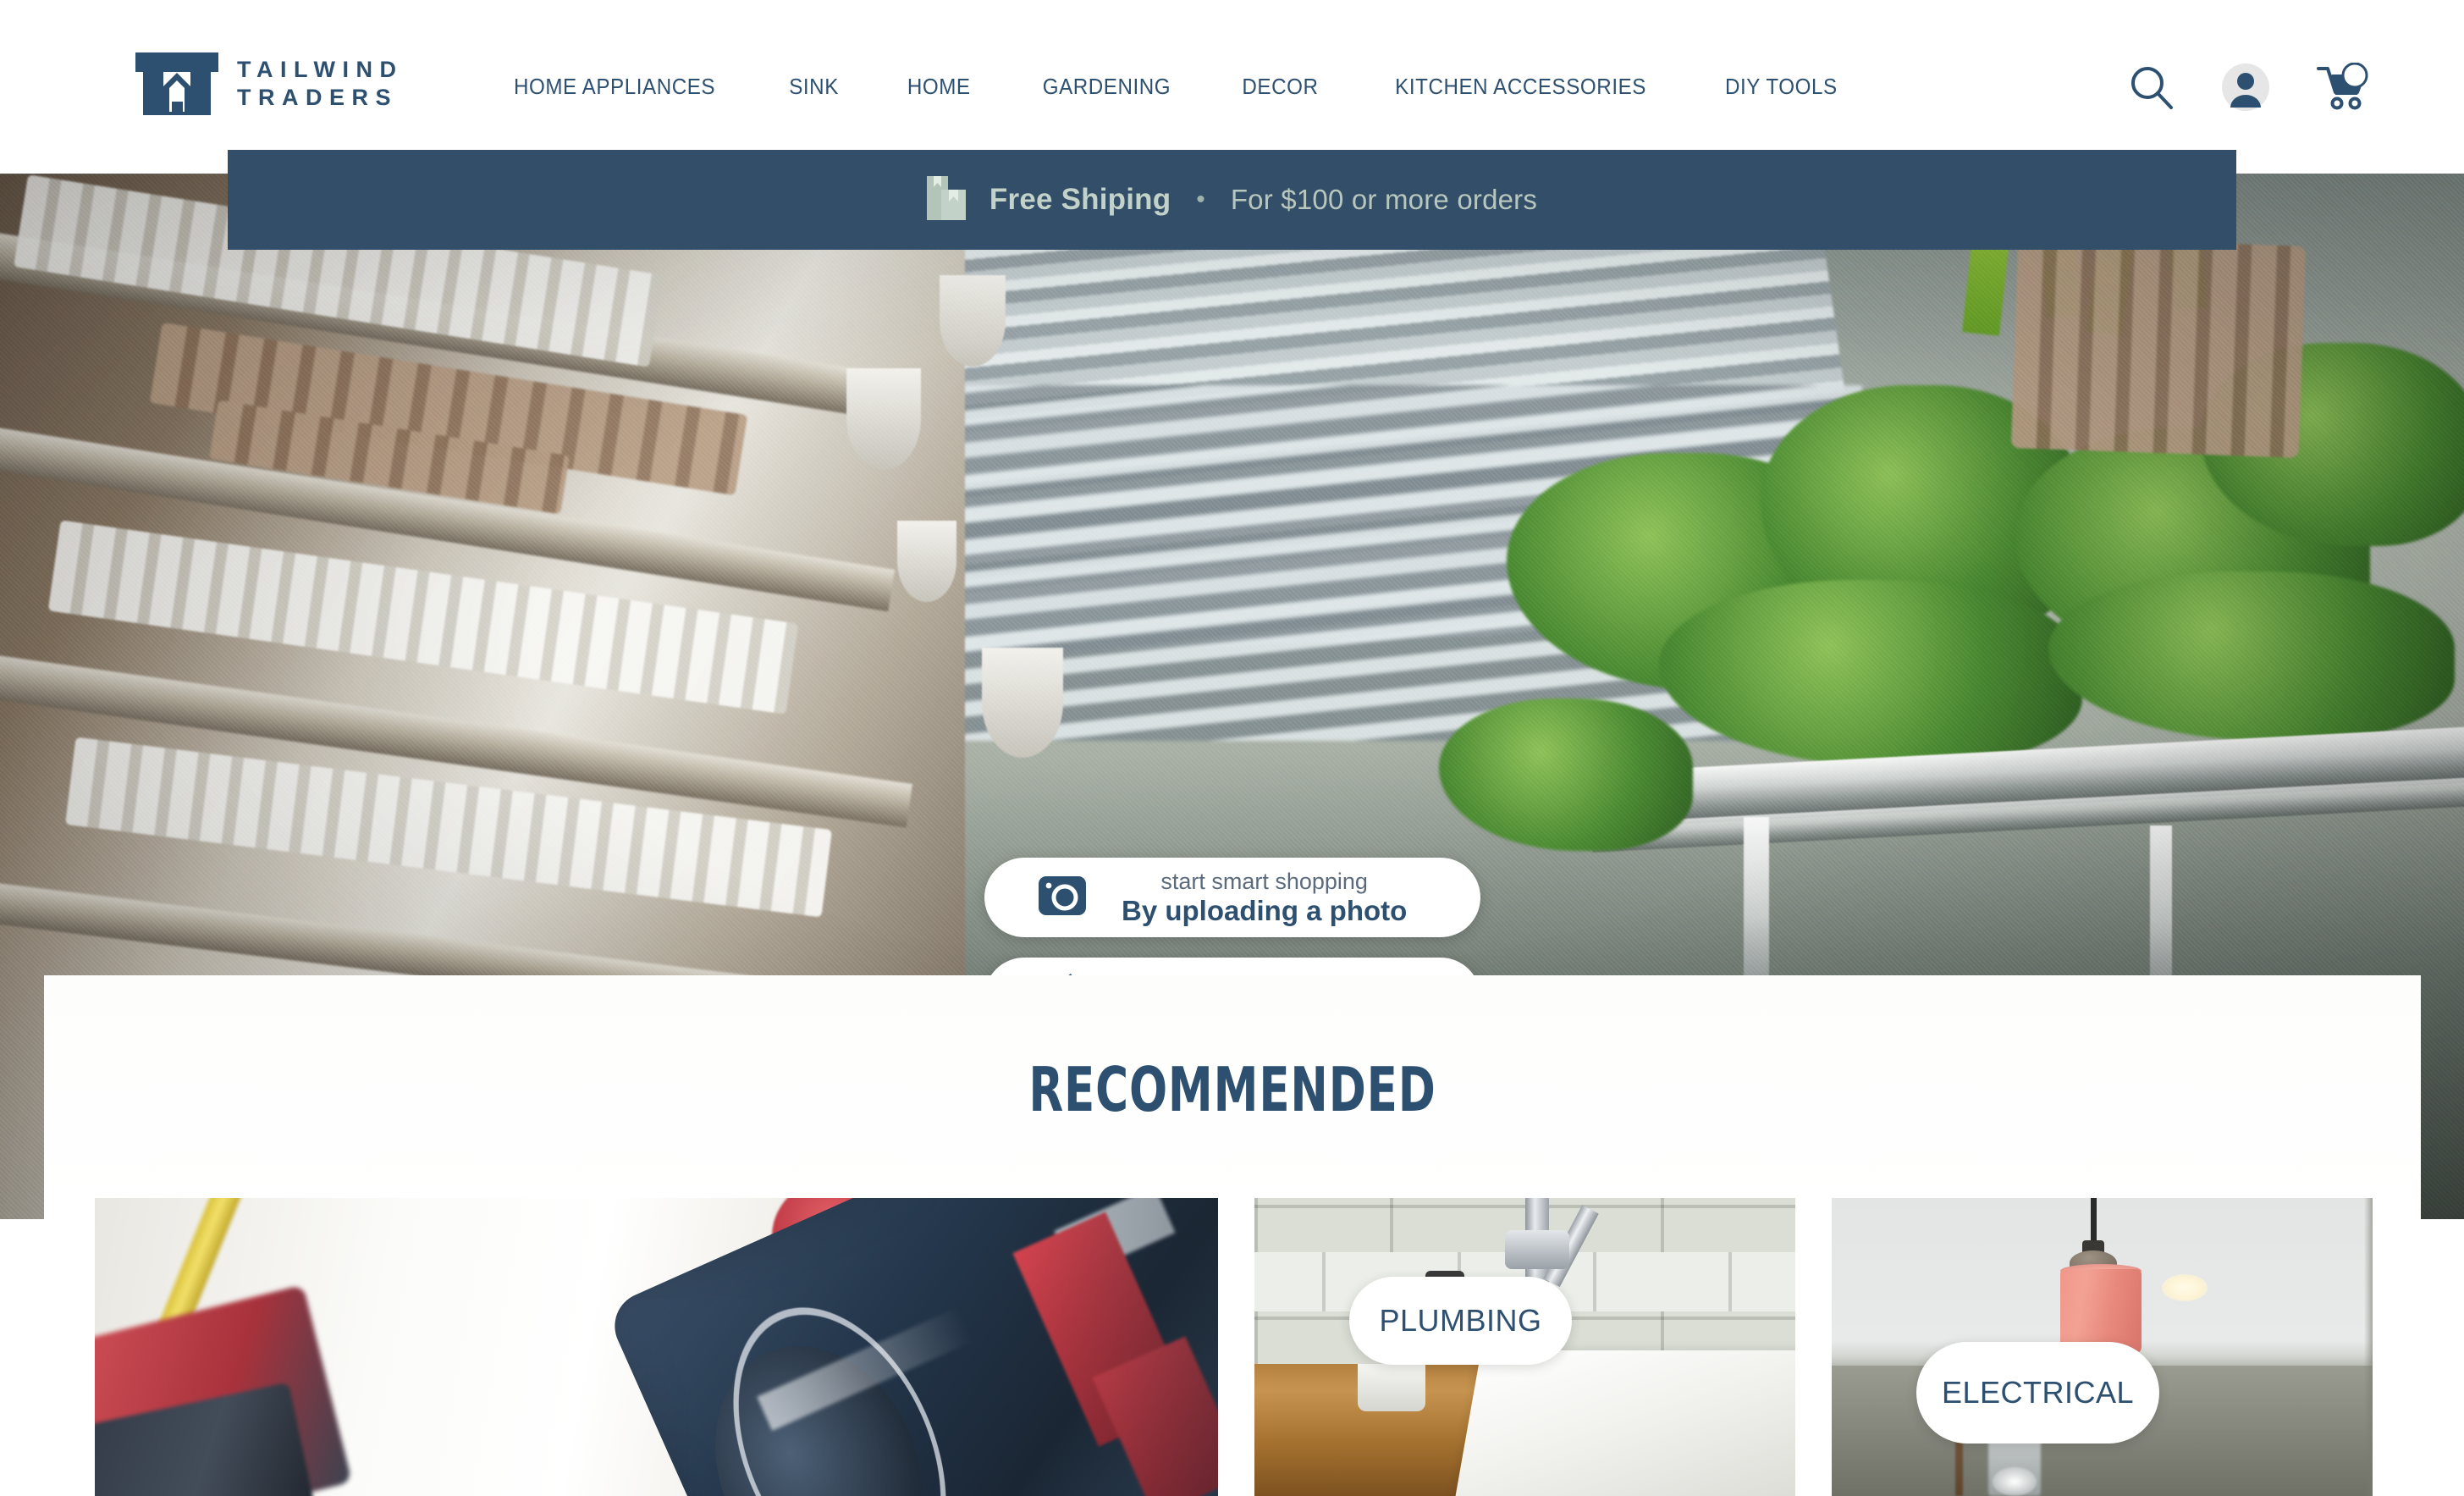 This screenshot has width=2464, height=1496. Describe the element at coordinates (1460, 1321) in the screenshot. I see `card-label-plumbing: PLUMBING` at that location.